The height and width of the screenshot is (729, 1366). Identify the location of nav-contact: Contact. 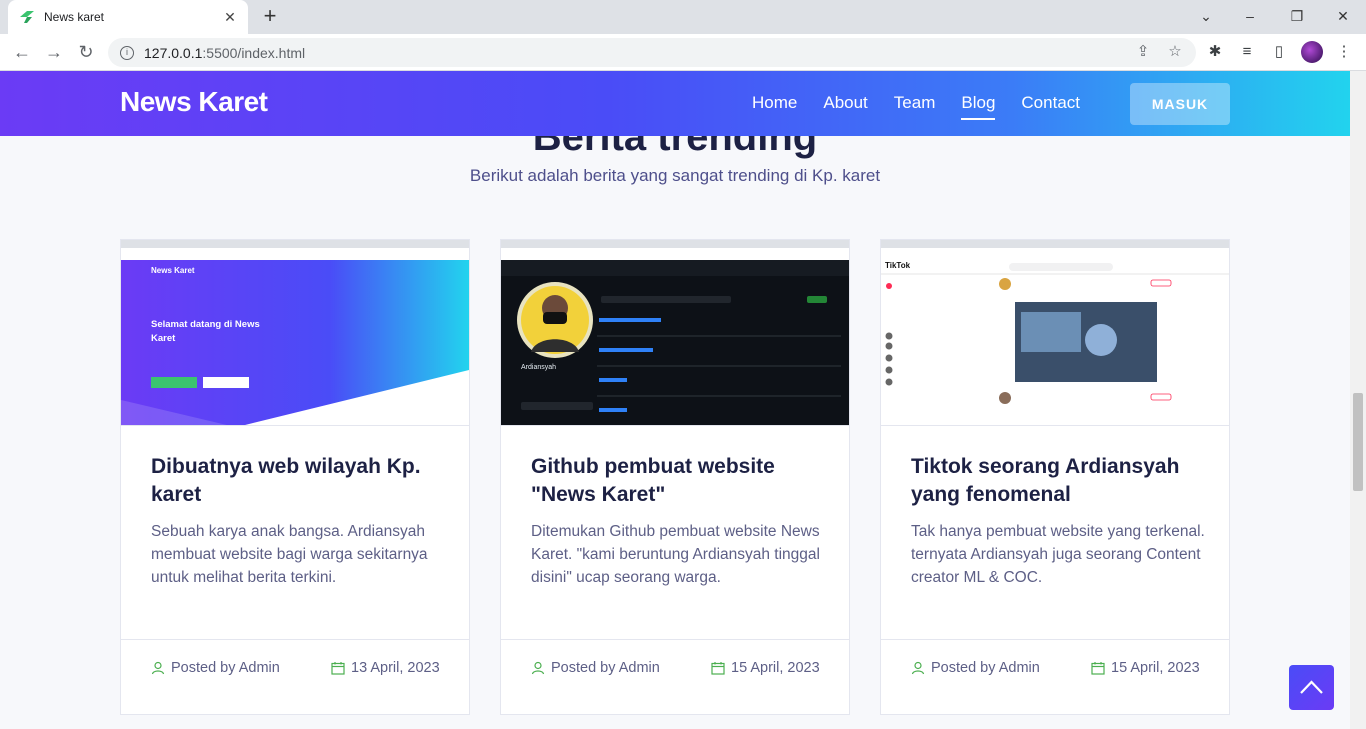
(1050, 103).